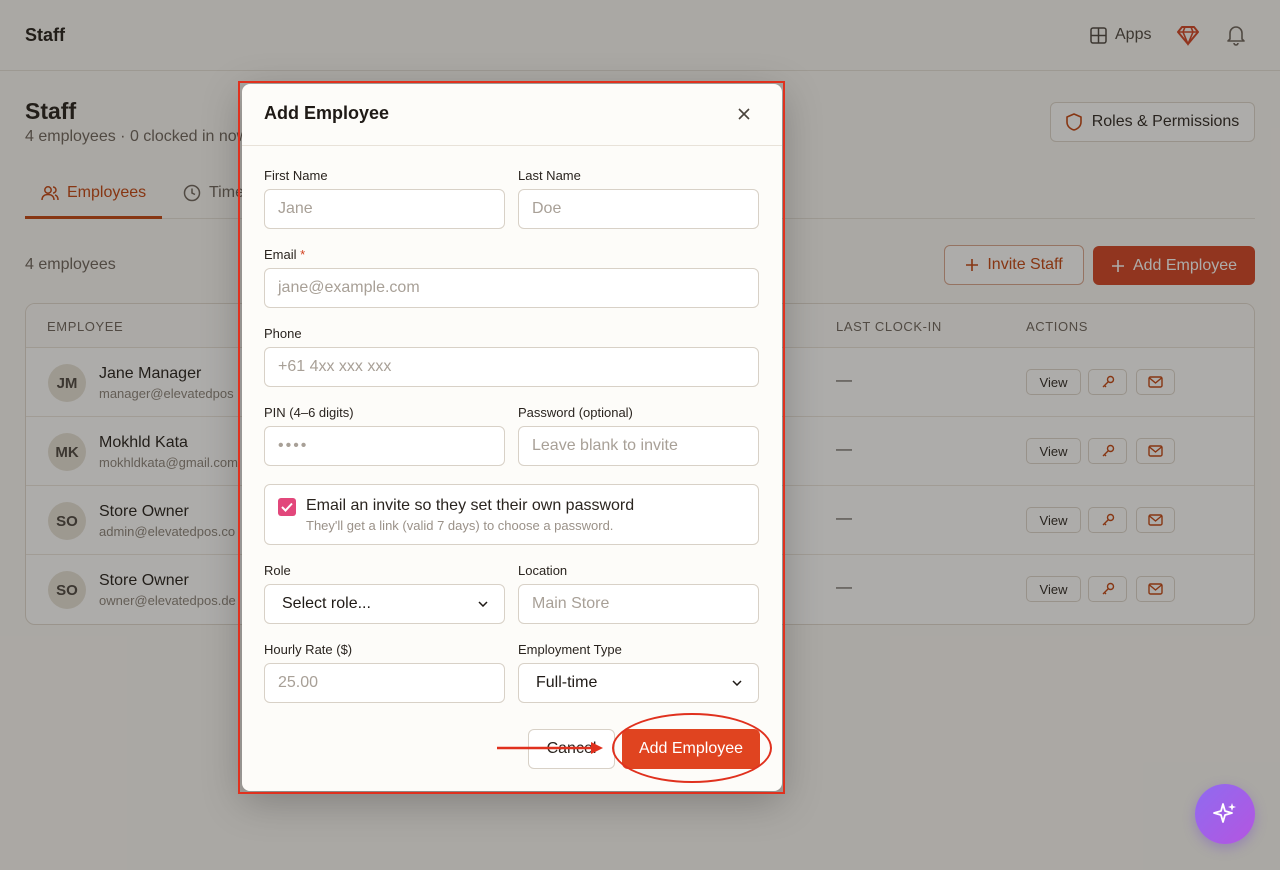 Image resolution: width=1280 pixels, height=870 pixels. What do you see at coordinates (511, 367) in the screenshot?
I see `phone-field: +61 4xx xxx xxx` at bounding box center [511, 367].